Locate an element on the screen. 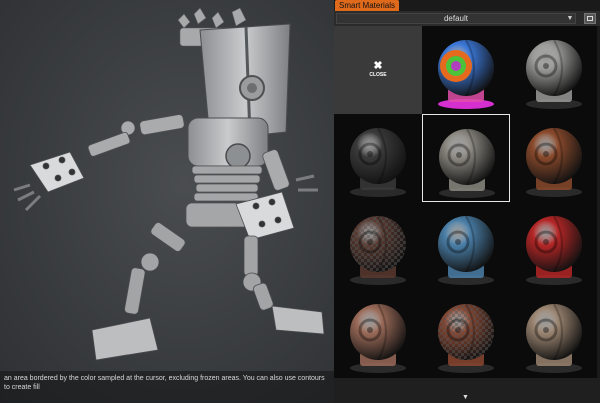 The width and height of the screenshot is (600, 403). preset-bar: default ▼ is located at coordinates (467, 19).